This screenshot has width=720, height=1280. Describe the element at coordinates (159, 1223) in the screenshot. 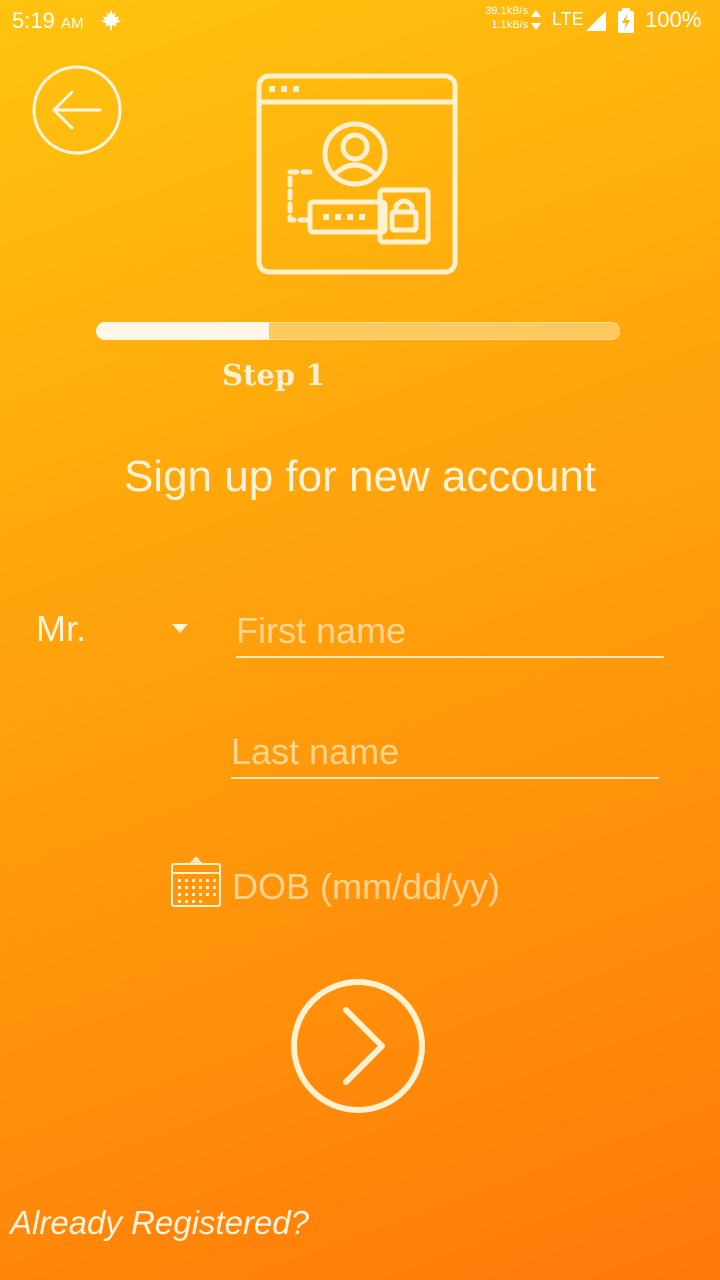

I see `already-registered-link: Already Registered?` at that location.